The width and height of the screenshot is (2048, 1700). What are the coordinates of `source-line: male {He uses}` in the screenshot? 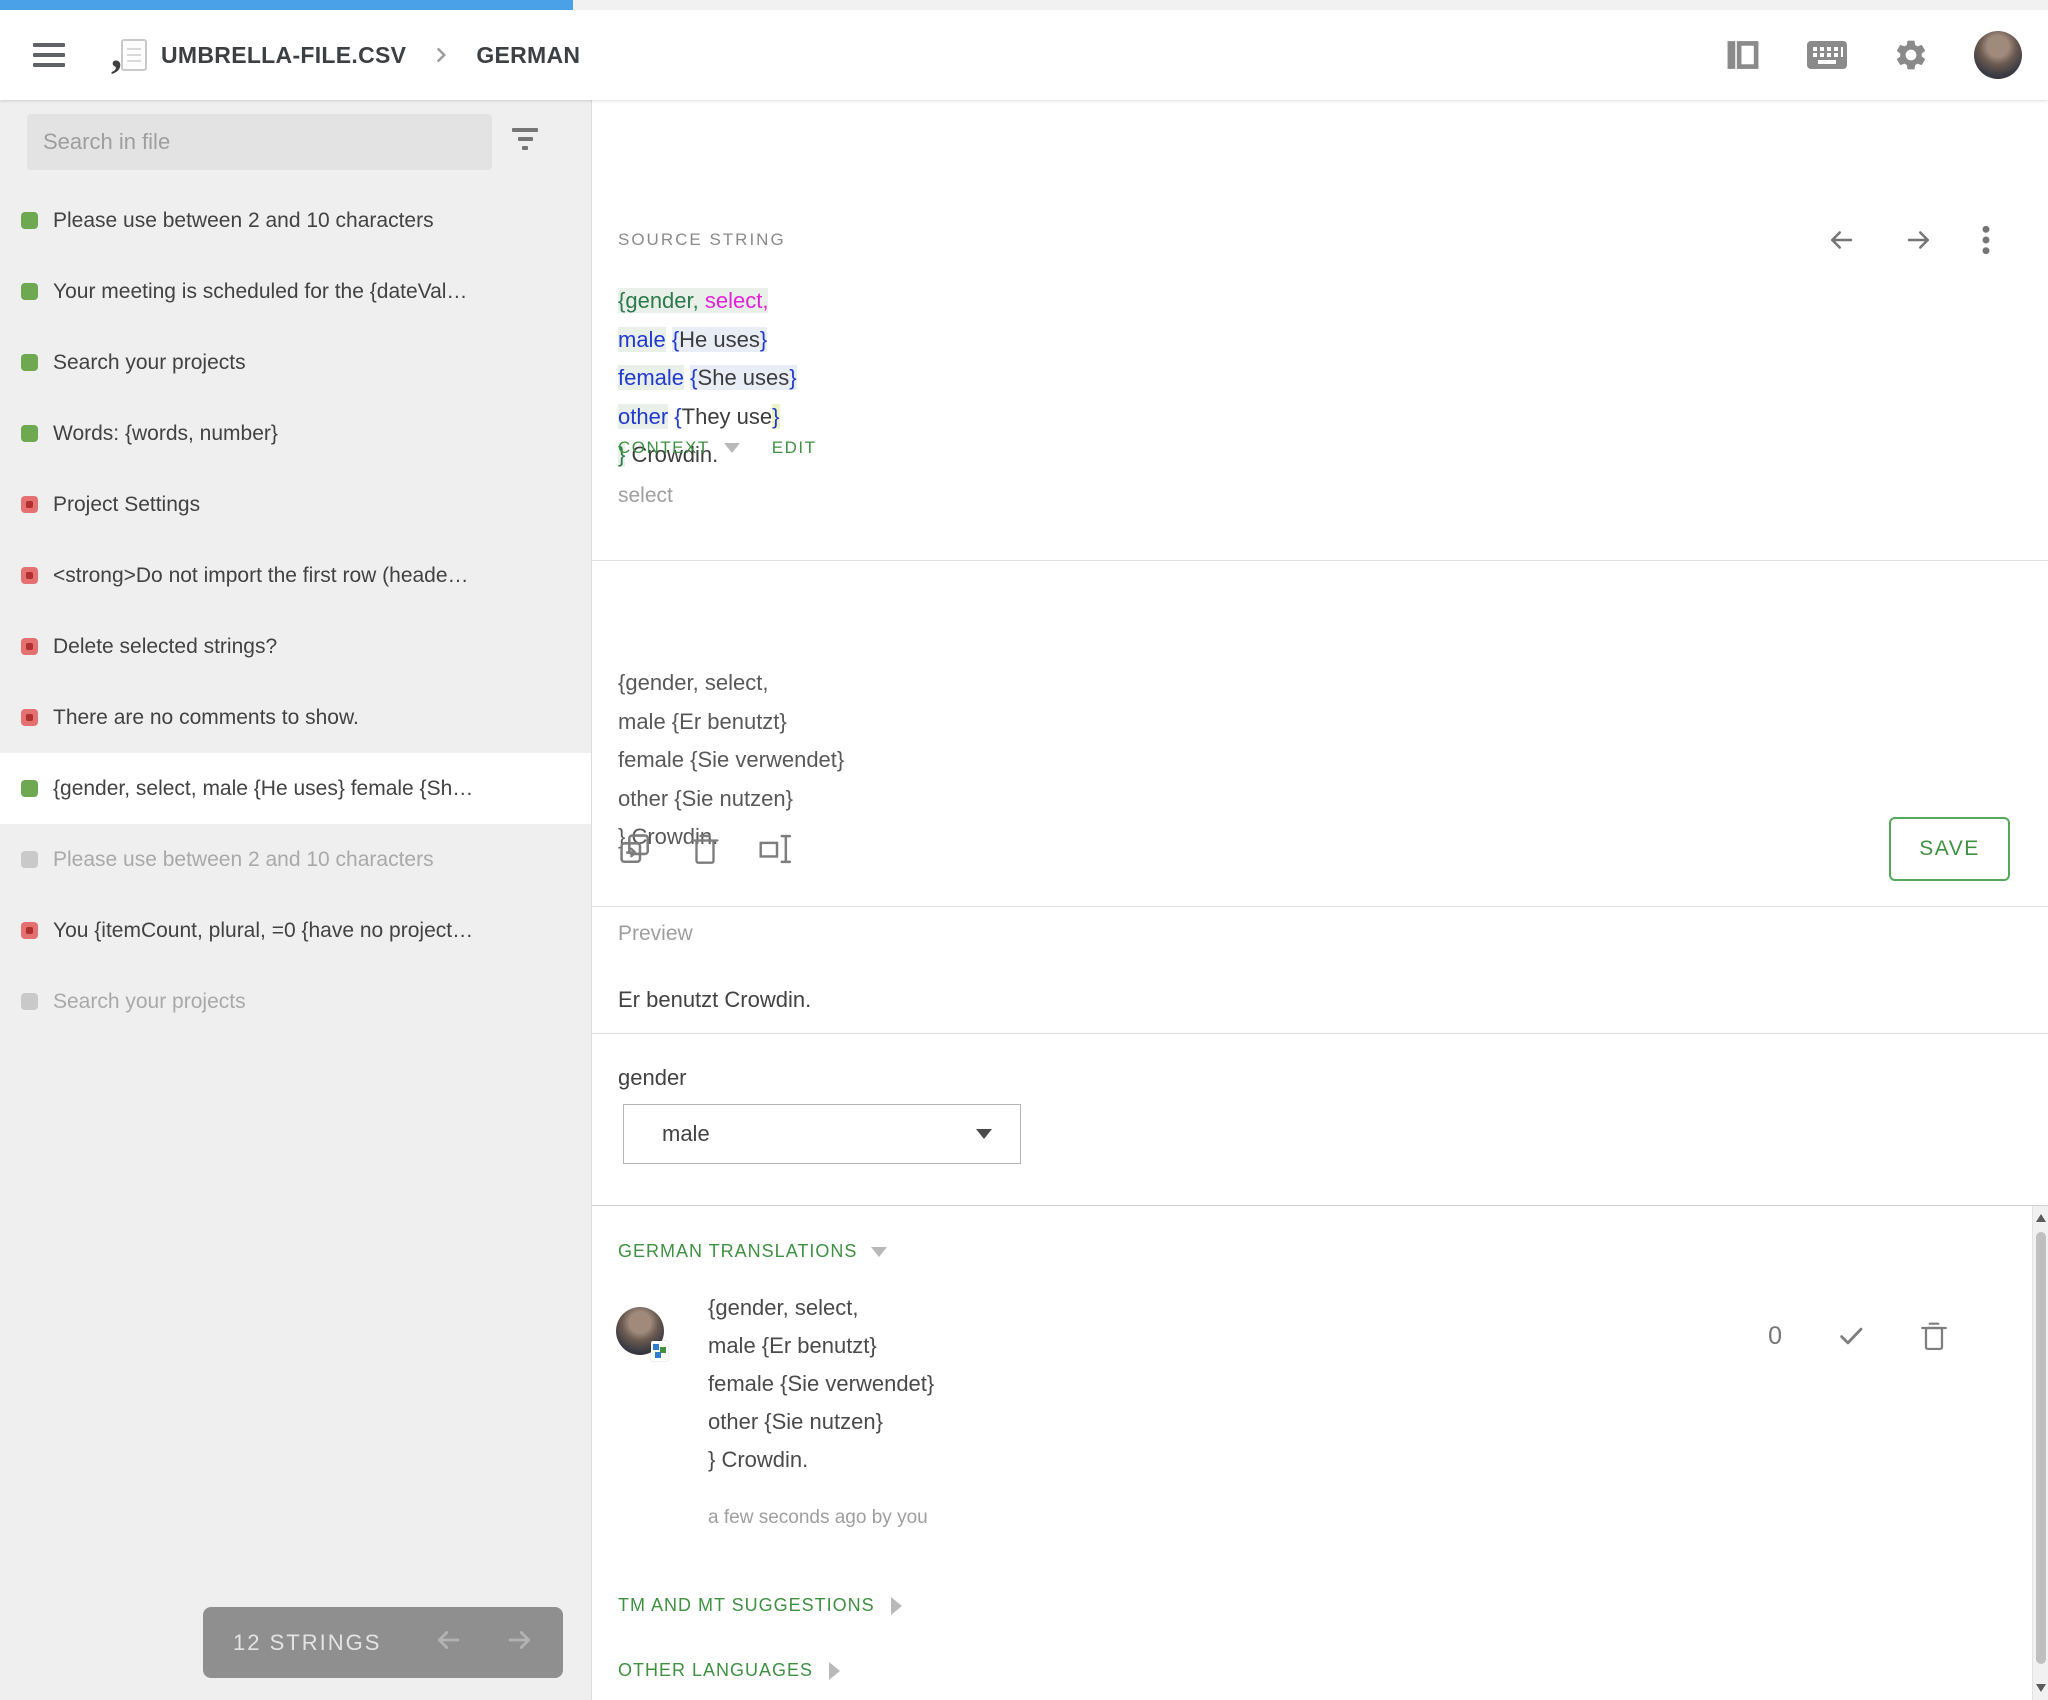 It's located at (693, 339).